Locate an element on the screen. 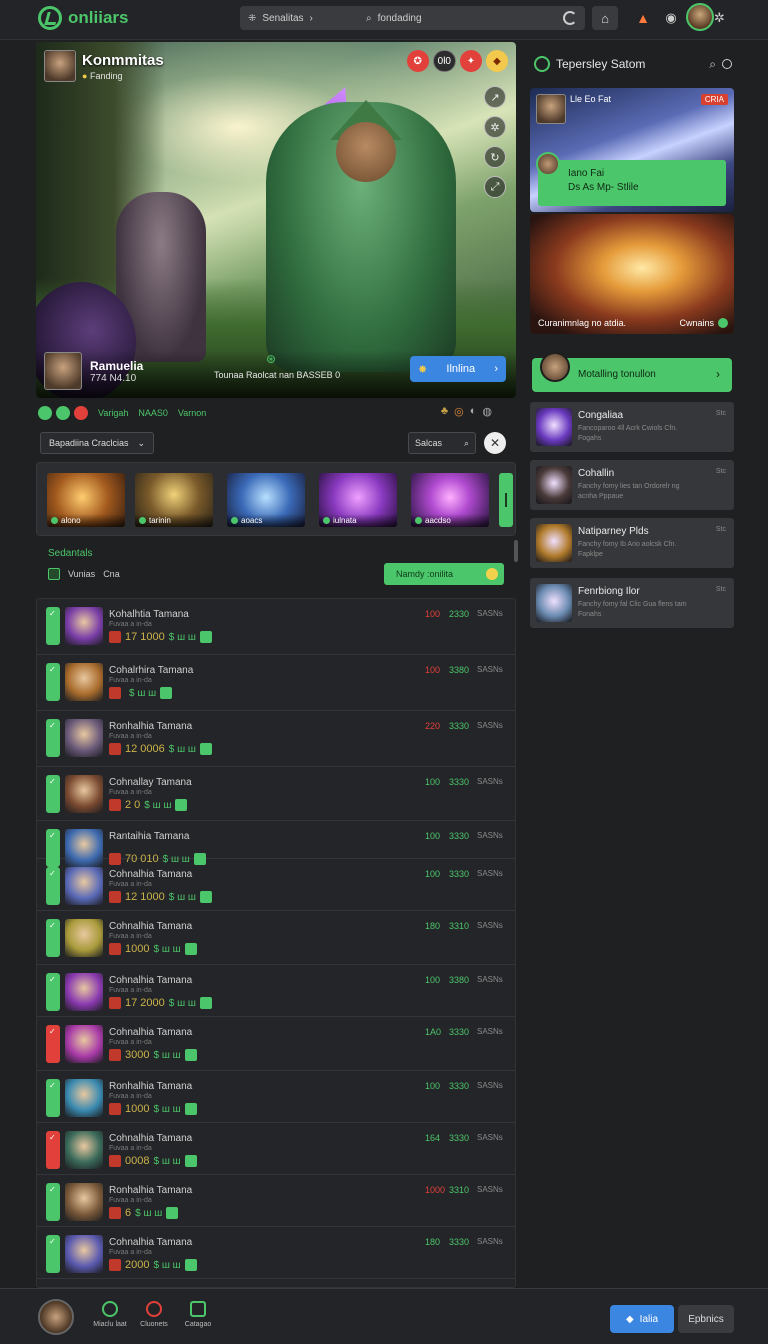  hero-carousel: alono tarinin aoacs iulnata aacdso is located at coordinates (276, 499).